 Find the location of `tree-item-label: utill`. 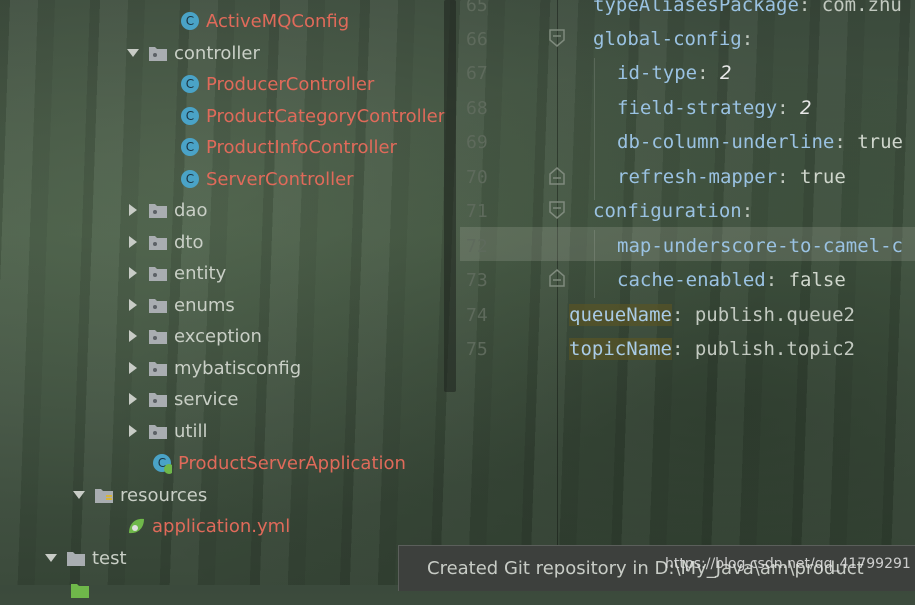

tree-item-label: utill is located at coordinates (191, 431).